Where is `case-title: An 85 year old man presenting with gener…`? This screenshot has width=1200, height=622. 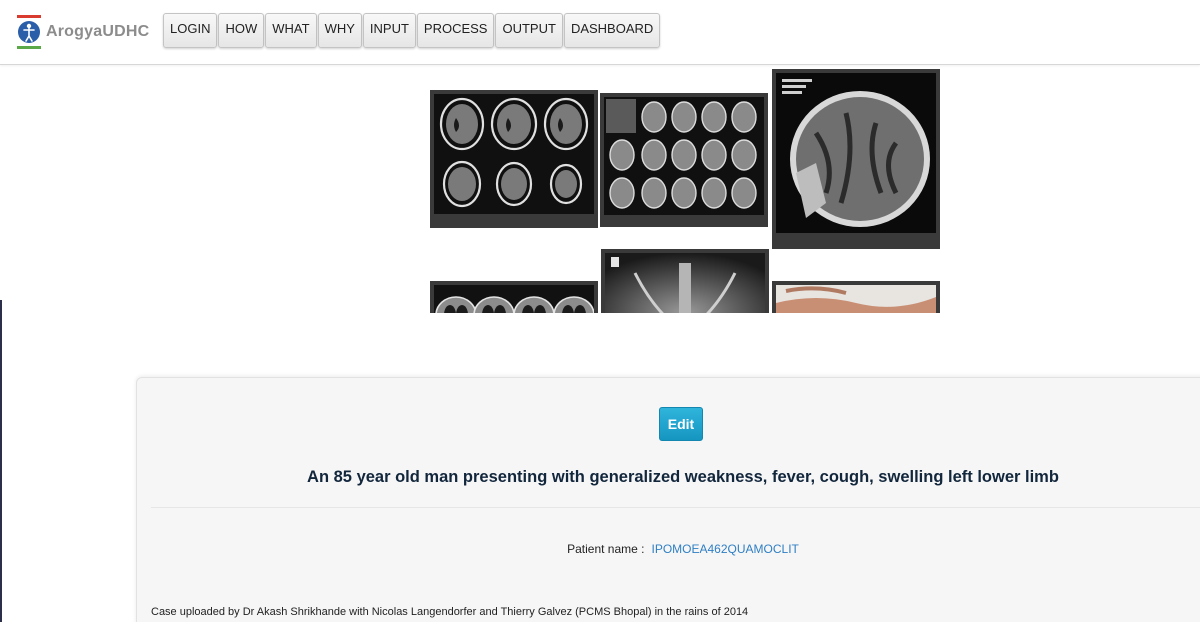 case-title: An 85 year old man presenting with gener… is located at coordinates (683, 477).